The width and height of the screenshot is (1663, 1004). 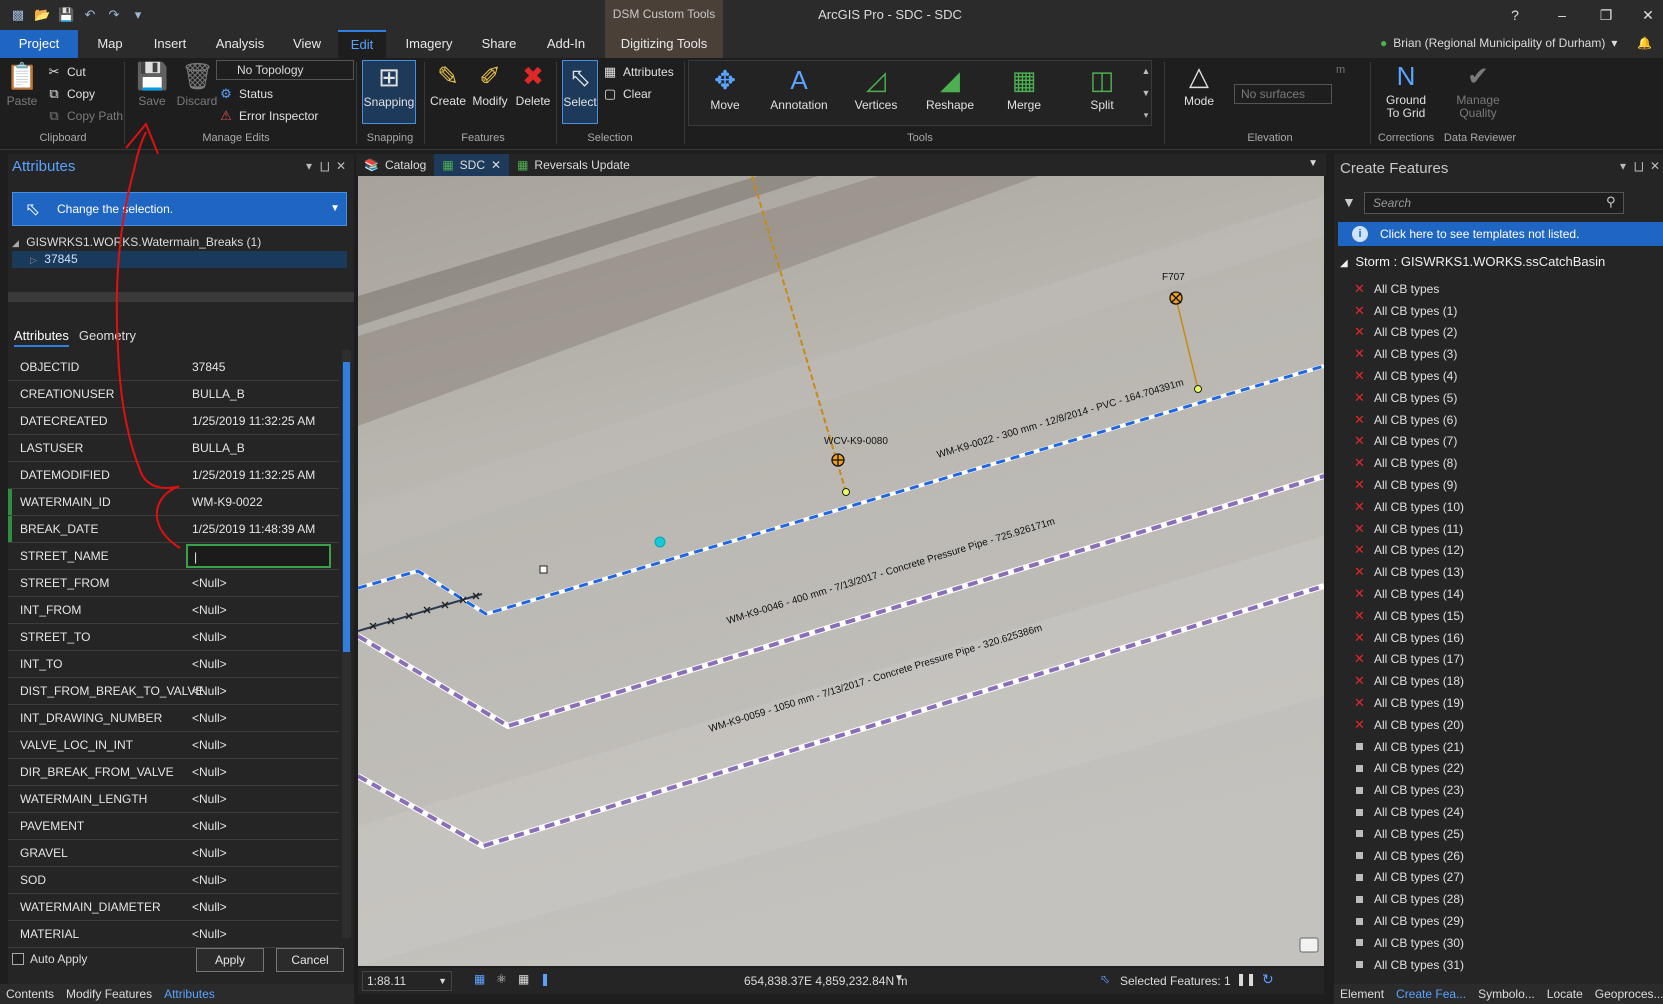 What do you see at coordinates (1504, 747) in the screenshot?
I see `template-item: All CB types (21)` at bounding box center [1504, 747].